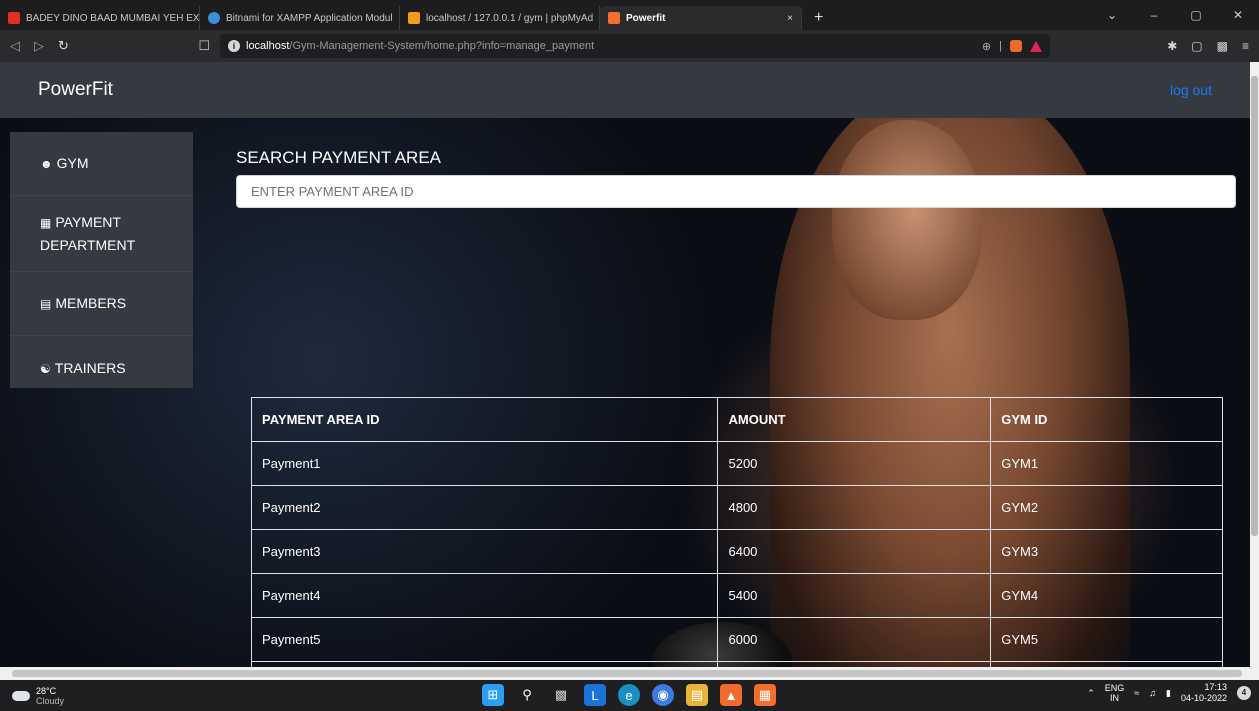 Image resolution: width=1259 pixels, height=711 pixels. I want to click on close-tab-icon: ×, so click(785, 18).